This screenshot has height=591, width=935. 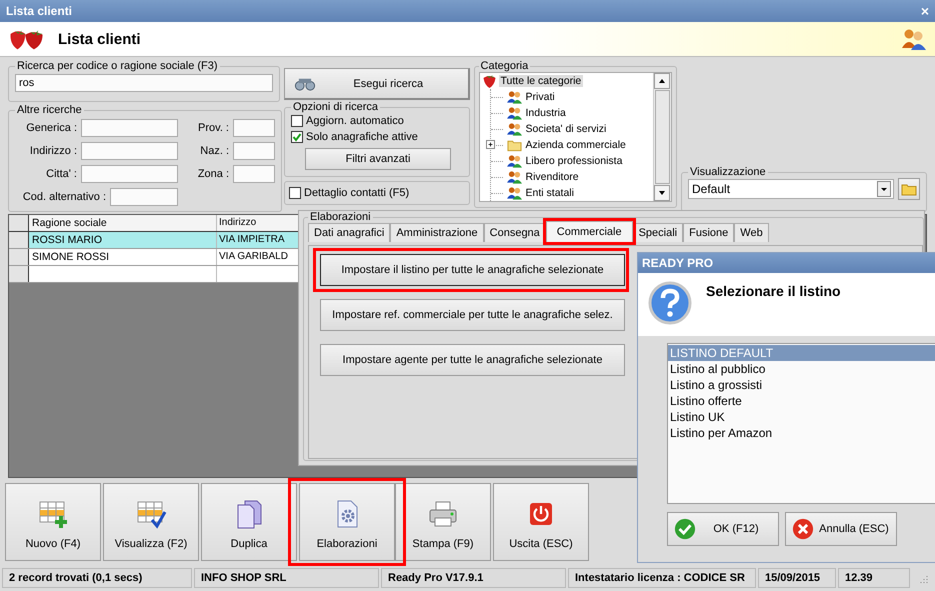 I want to click on header-title: Lista clienti, so click(x=100, y=39).